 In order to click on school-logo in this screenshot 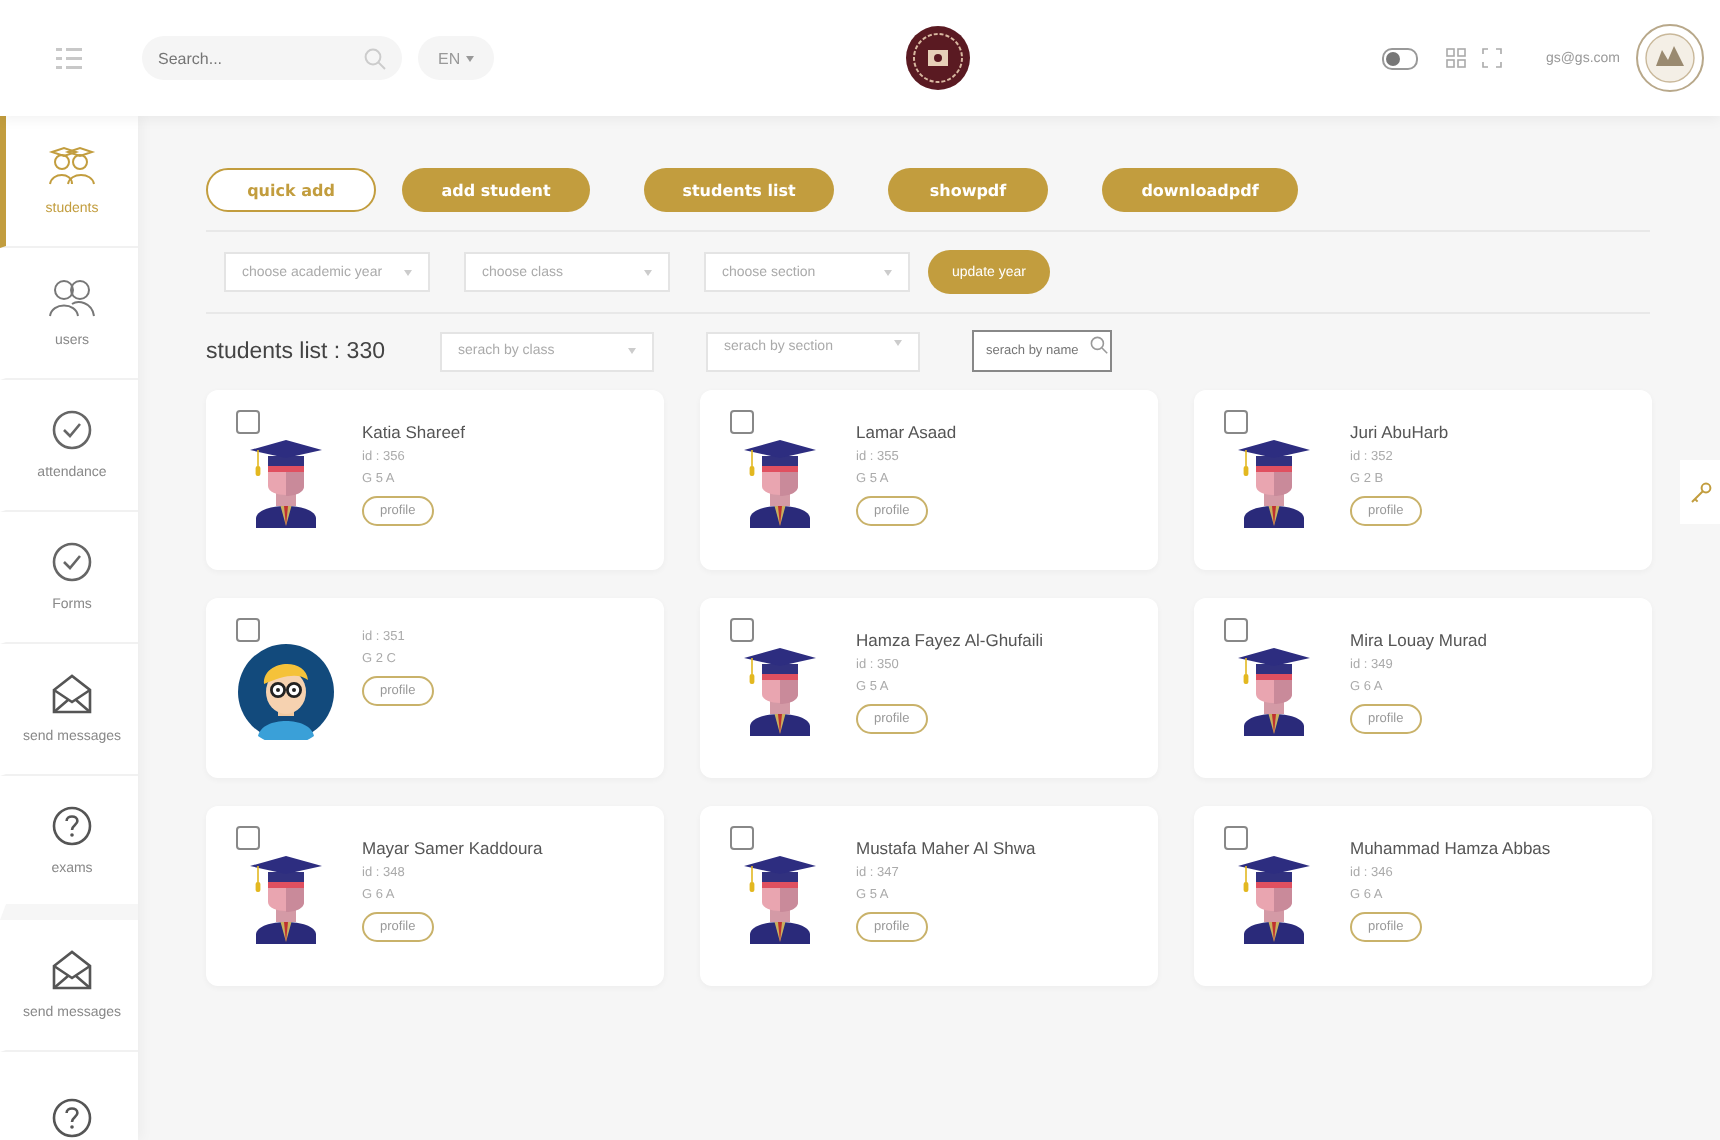, I will do `click(938, 58)`.